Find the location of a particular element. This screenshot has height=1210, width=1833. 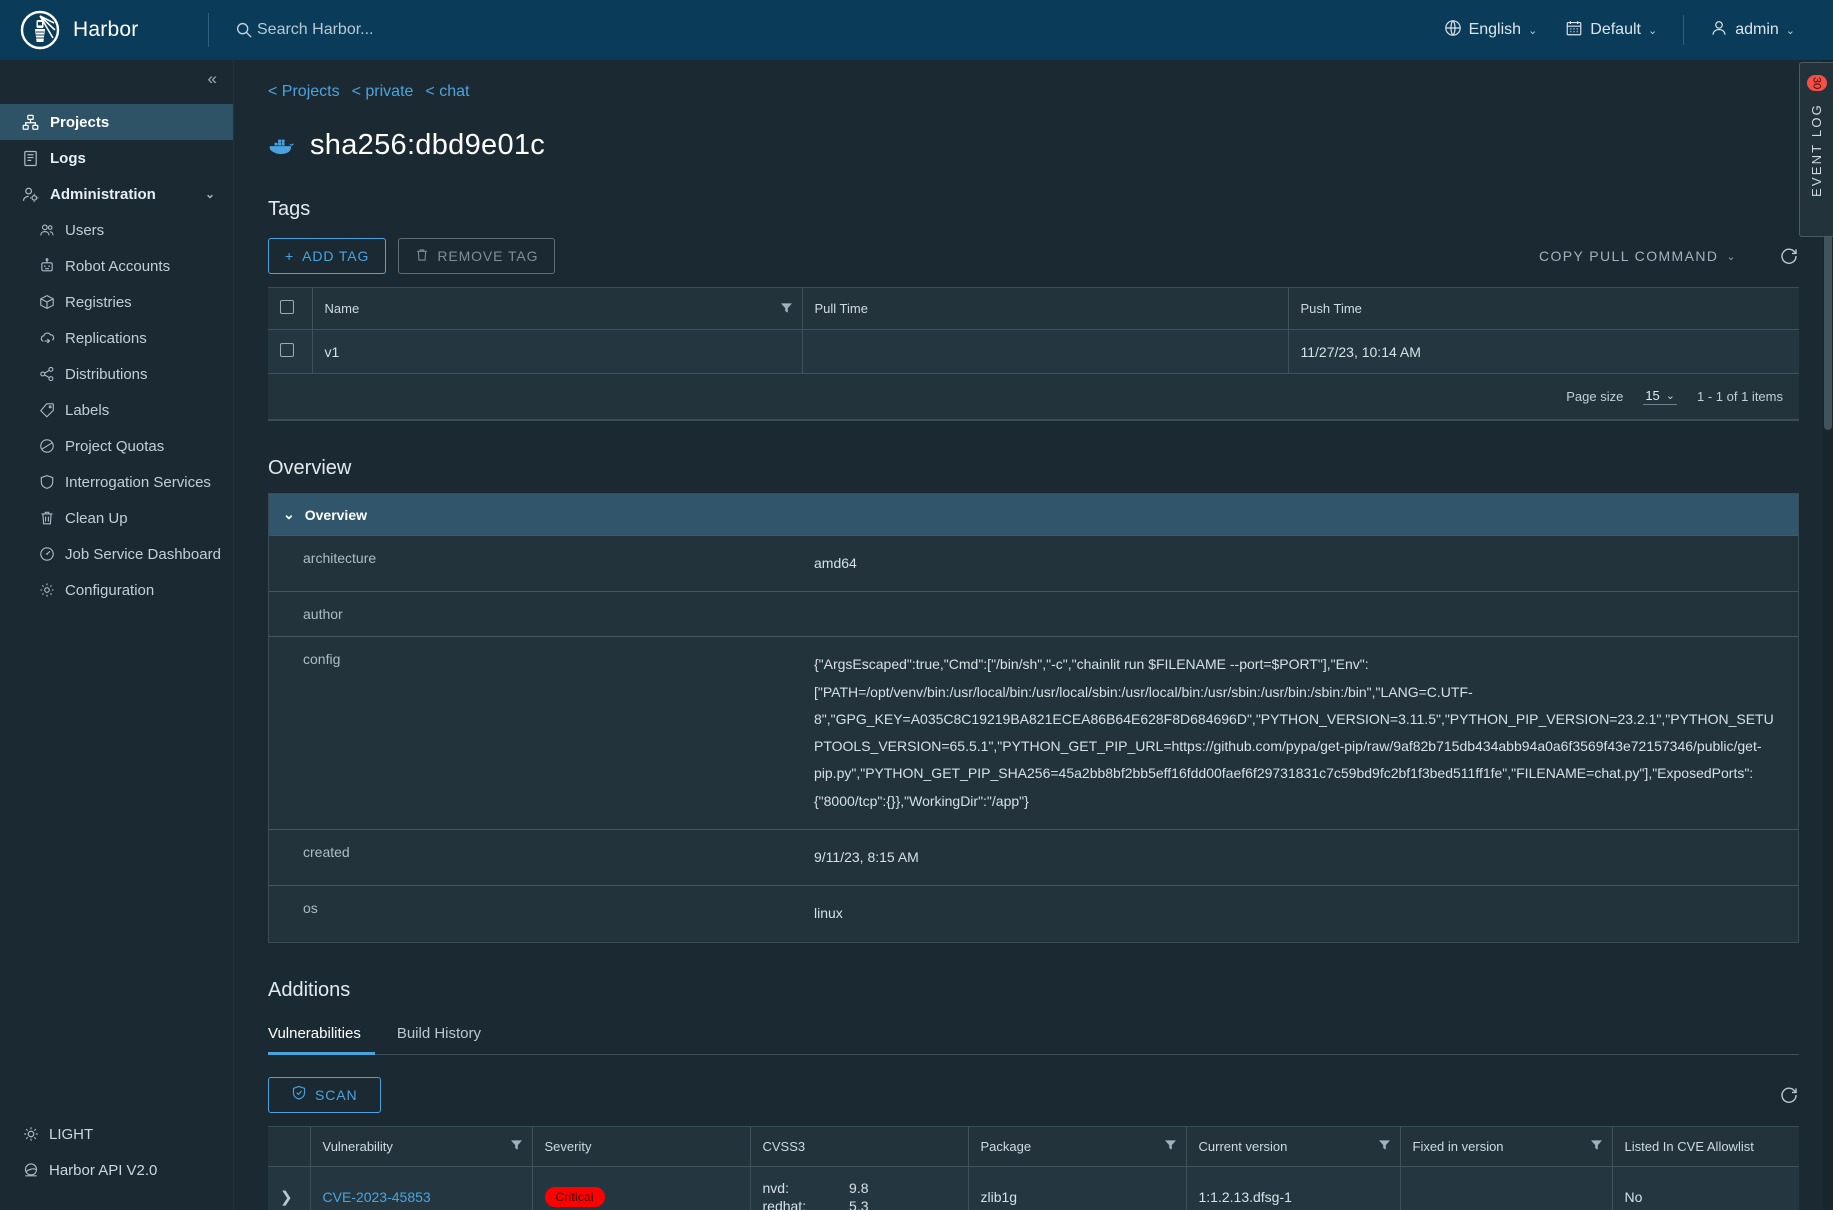

select-all-header is located at coordinates (290, 309).